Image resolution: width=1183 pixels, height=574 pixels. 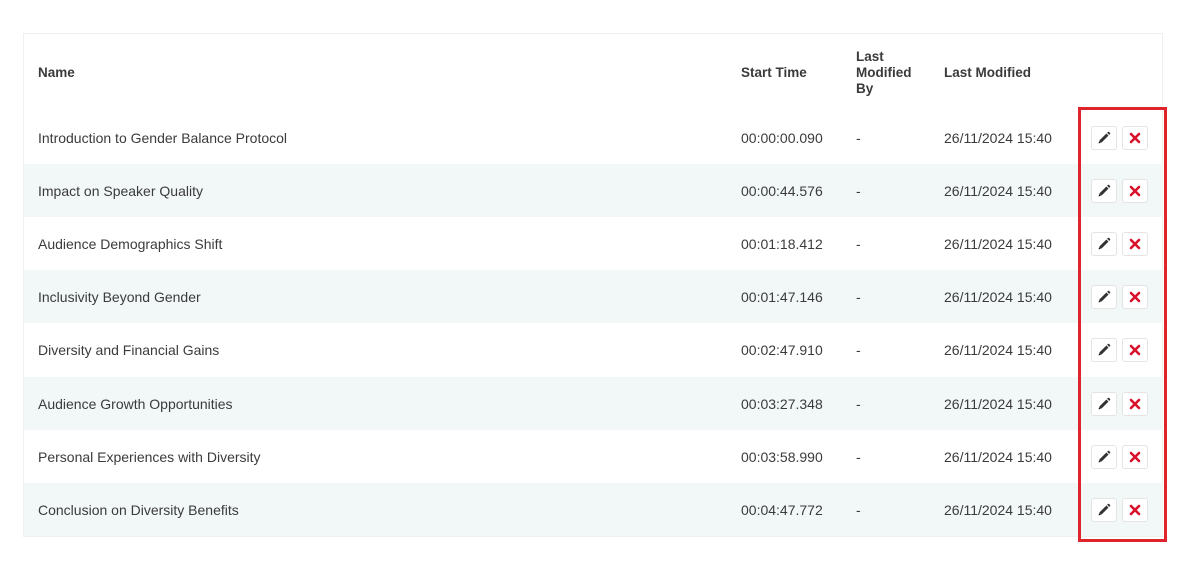 I want to click on chapter-start-time: 00:04:47.772, so click(x=782, y=509).